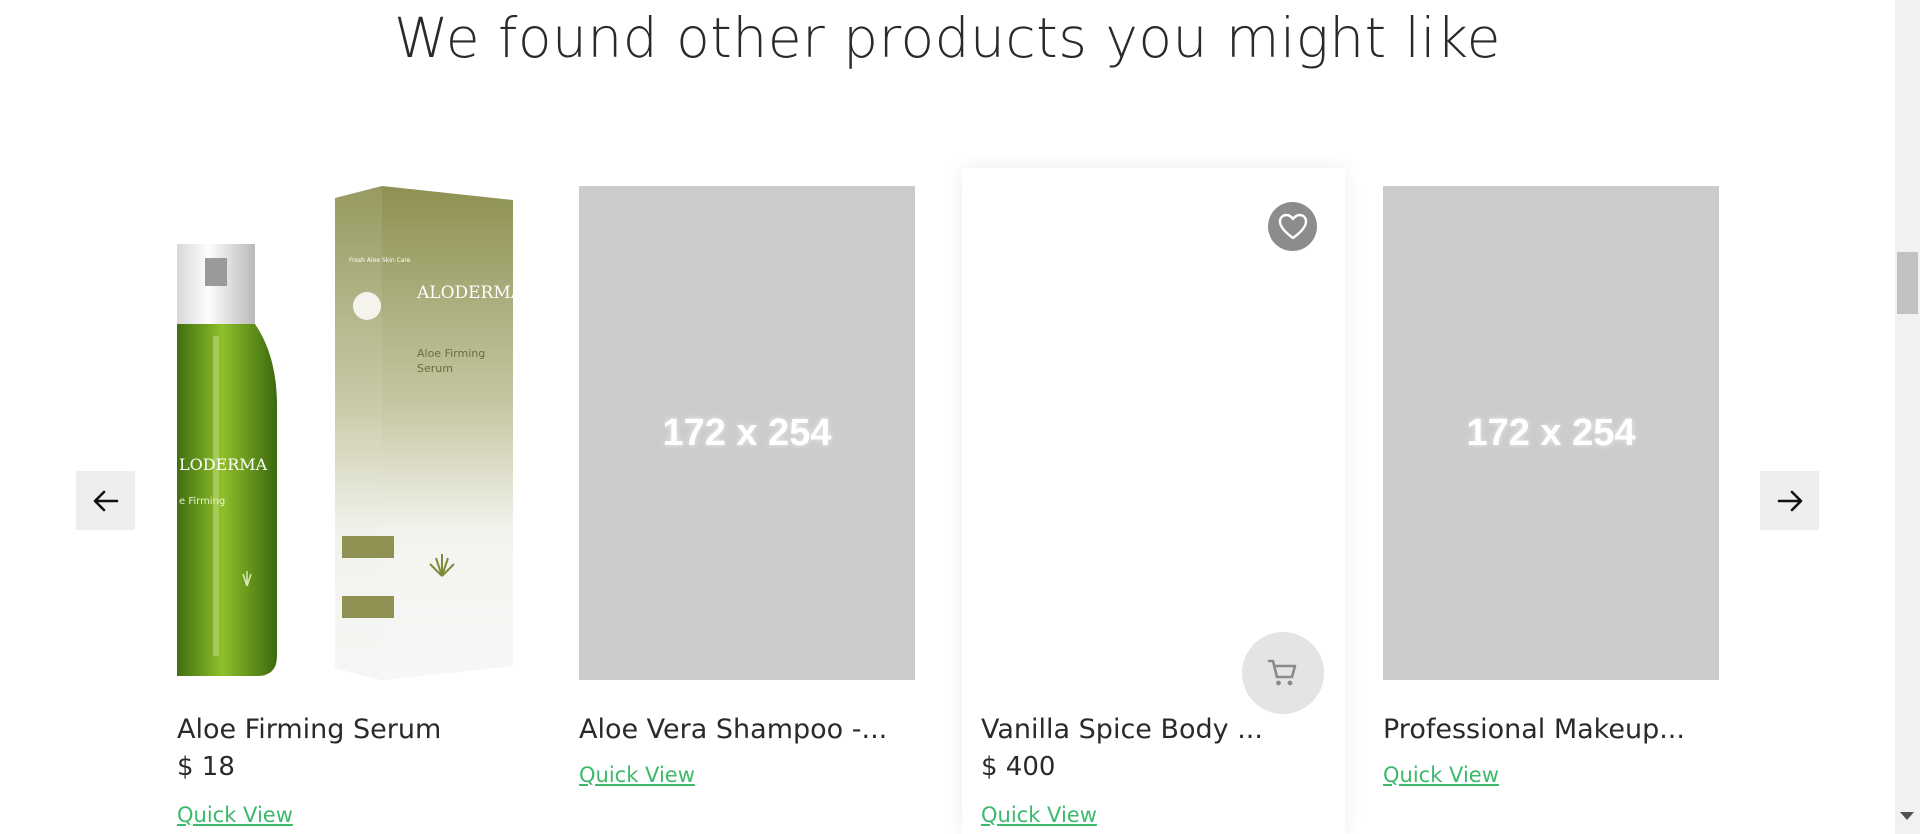 Image resolution: width=1920 pixels, height=834 pixels. Describe the element at coordinates (206, 767) in the screenshot. I see `product-price: $ 18` at that location.